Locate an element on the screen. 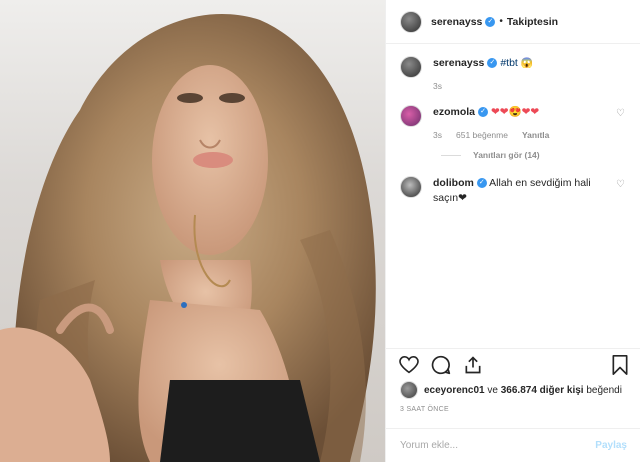  liker-username: eceyorenc01 is located at coordinates (454, 390).